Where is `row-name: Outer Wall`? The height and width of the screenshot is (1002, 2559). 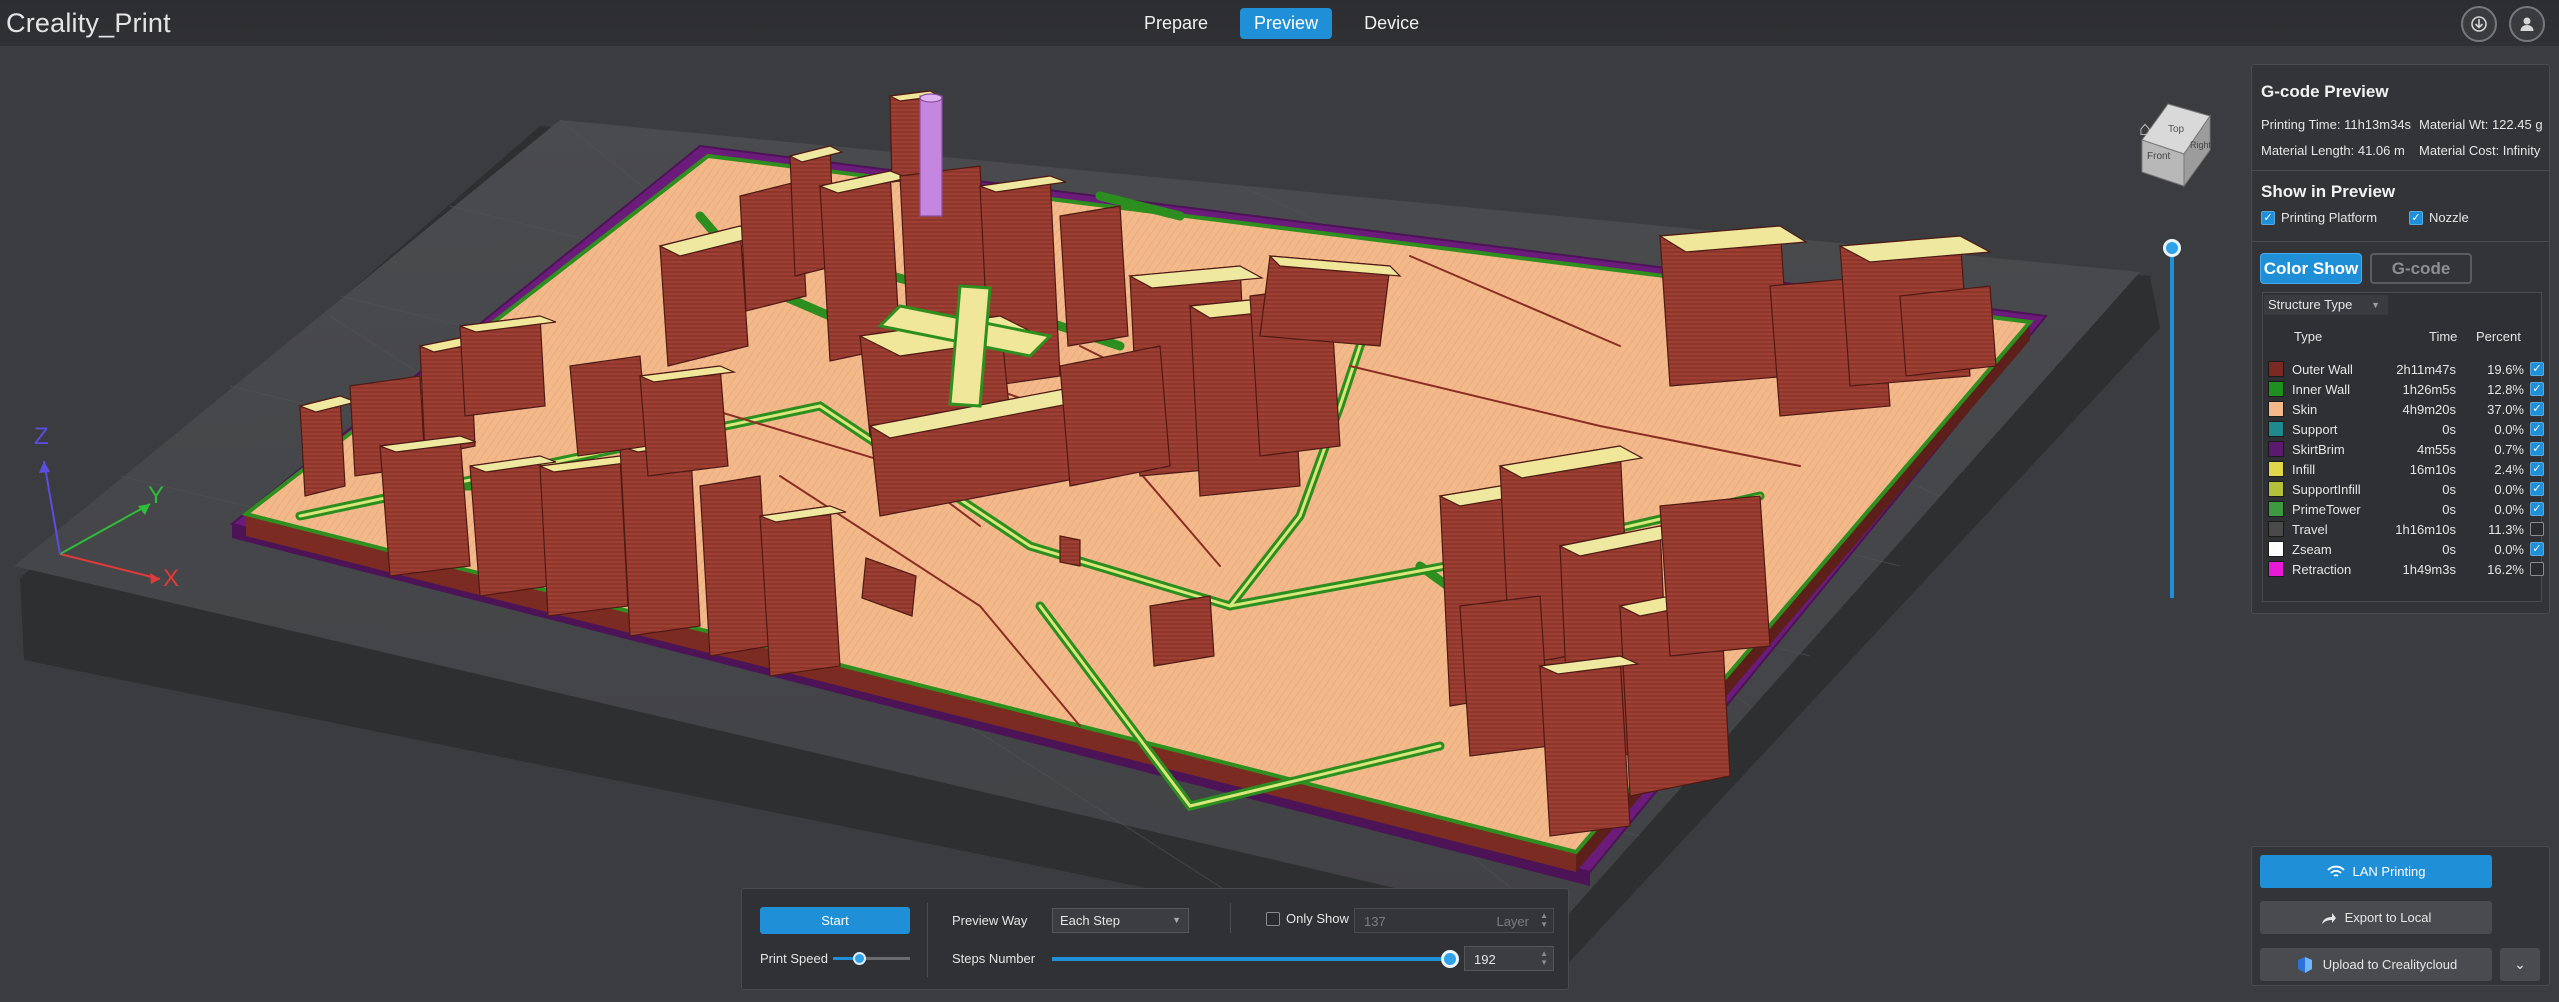
row-name: Outer Wall is located at coordinates (2322, 369).